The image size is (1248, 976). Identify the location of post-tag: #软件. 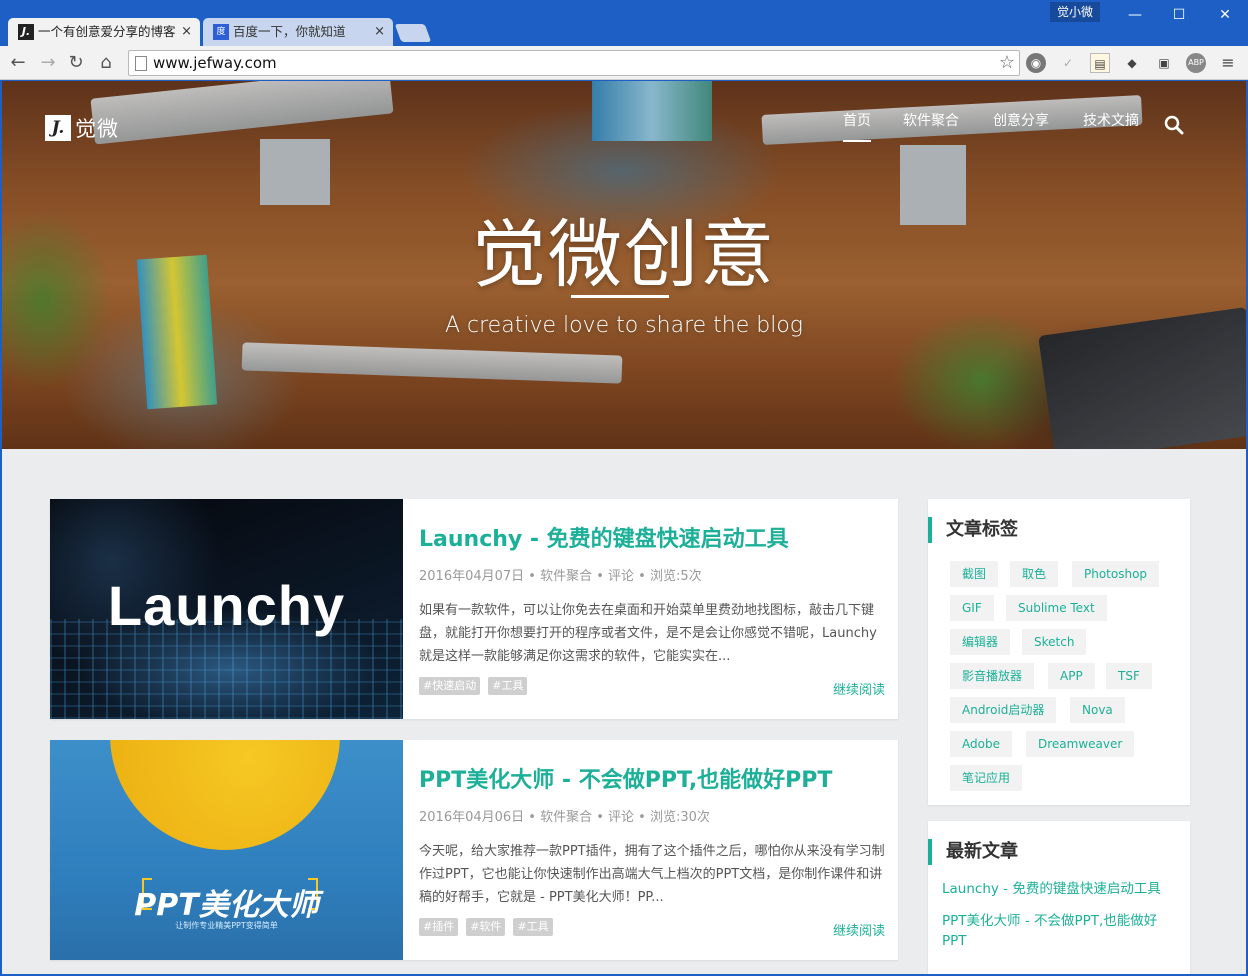
(486, 927).